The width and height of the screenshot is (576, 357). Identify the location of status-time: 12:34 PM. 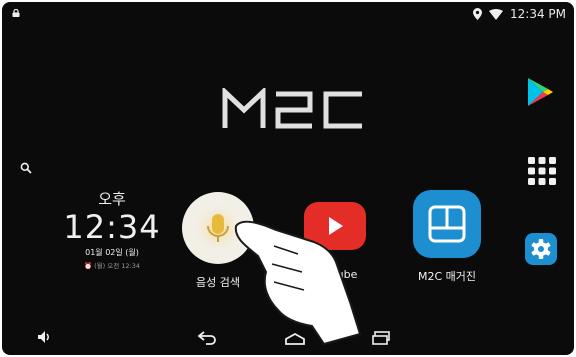
(538, 14).